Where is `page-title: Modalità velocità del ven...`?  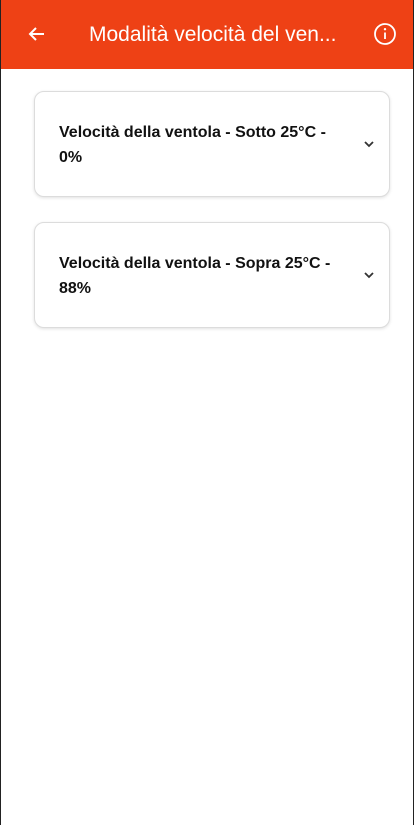 page-title: Modalità velocità del ven... is located at coordinates (213, 34).